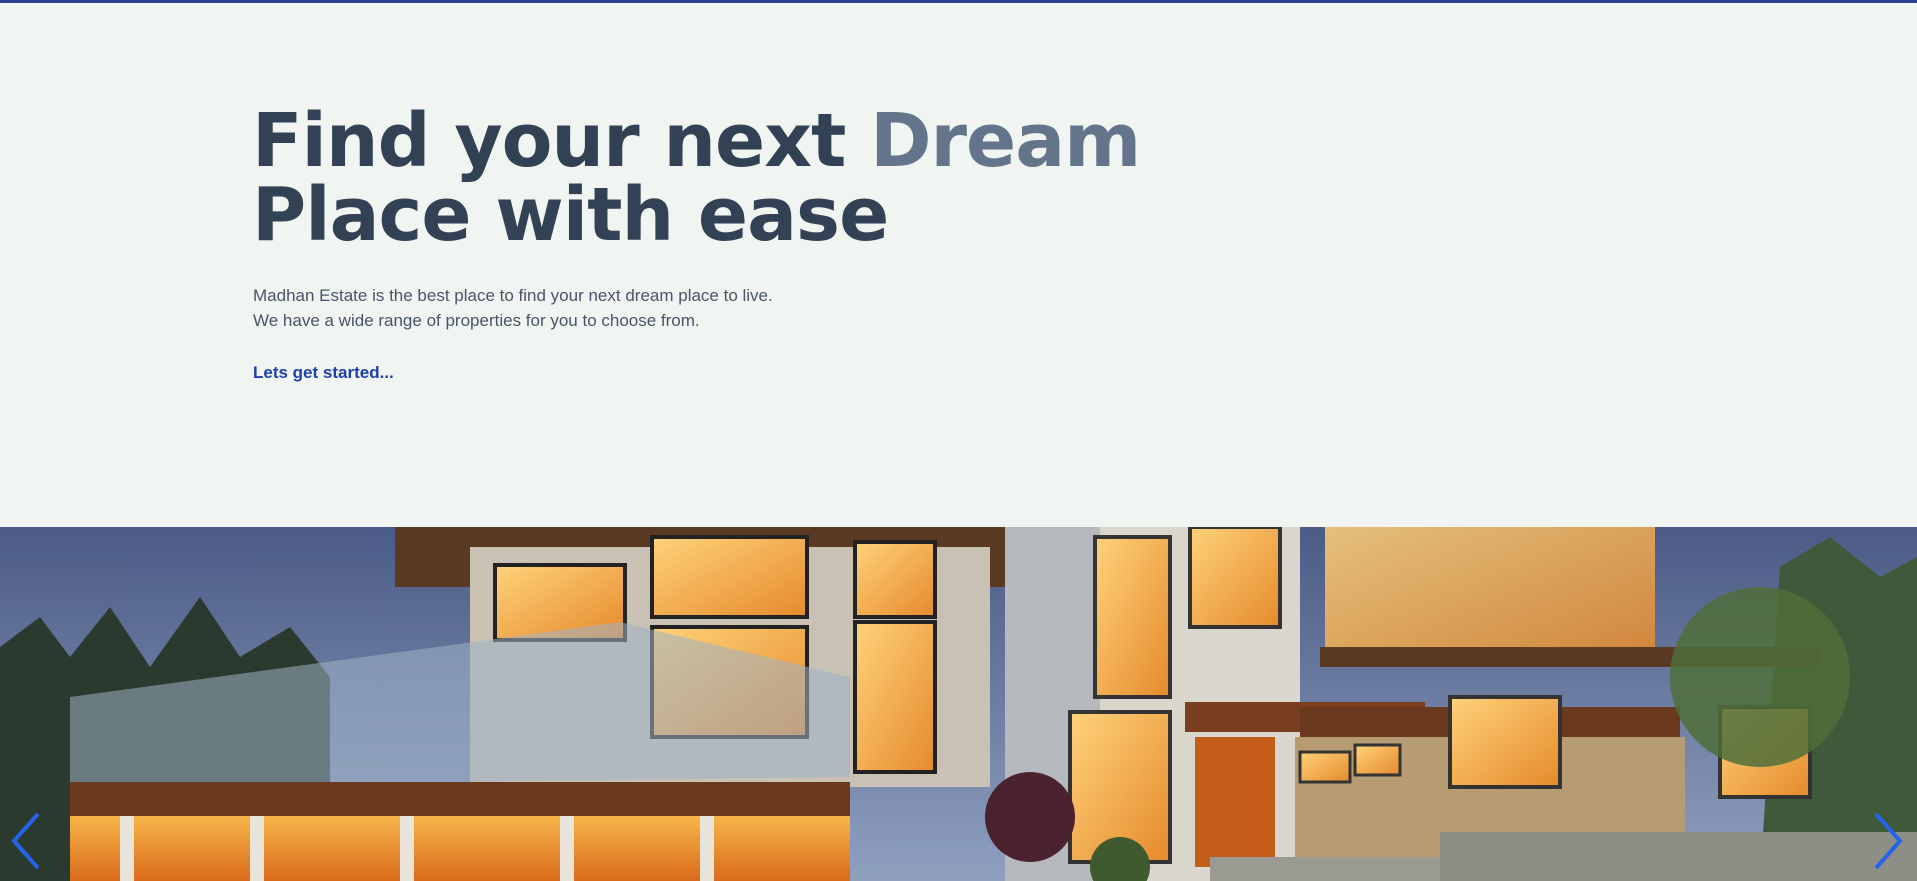  I want to click on chevron-right-icon, so click(1888, 841).